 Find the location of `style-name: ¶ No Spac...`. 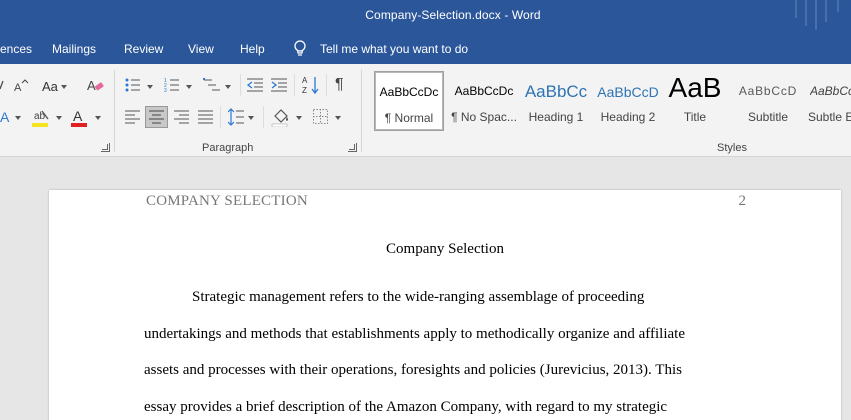

style-name: ¶ No Spac... is located at coordinates (484, 117).